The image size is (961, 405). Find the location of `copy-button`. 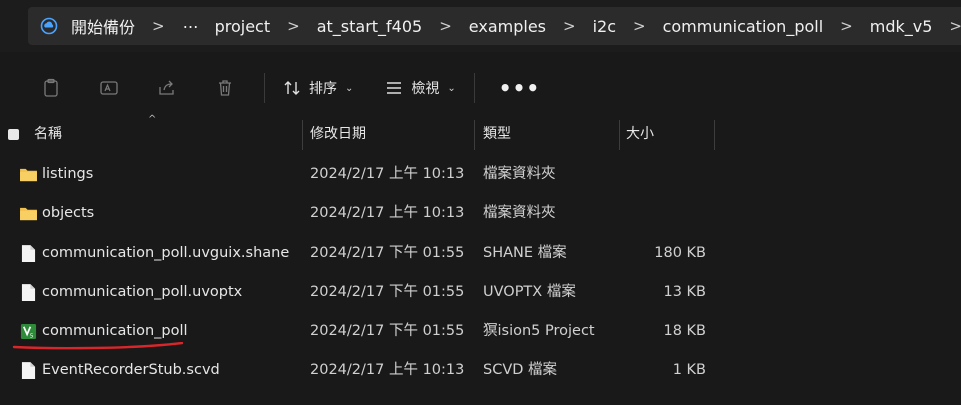

copy-button is located at coordinates (51, 88).